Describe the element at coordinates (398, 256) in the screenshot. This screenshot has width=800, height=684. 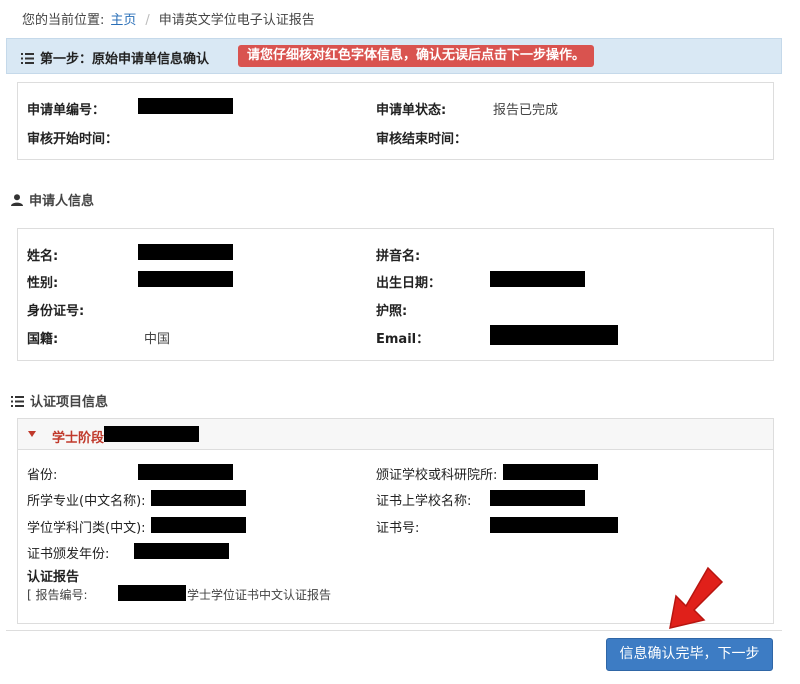
I see `pinyin-label: 拼音名:` at that location.